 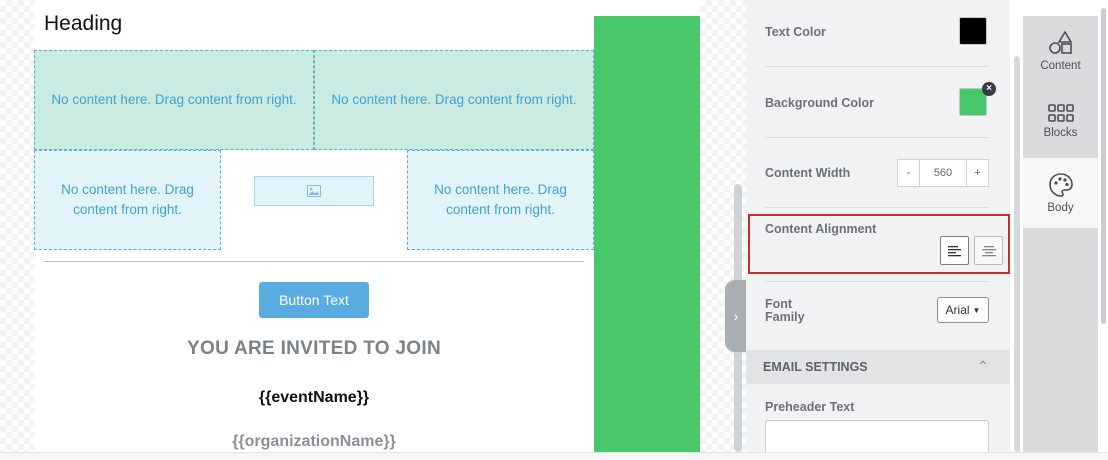 I want to click on page-scrollbar, so click(x=1104, y=226).